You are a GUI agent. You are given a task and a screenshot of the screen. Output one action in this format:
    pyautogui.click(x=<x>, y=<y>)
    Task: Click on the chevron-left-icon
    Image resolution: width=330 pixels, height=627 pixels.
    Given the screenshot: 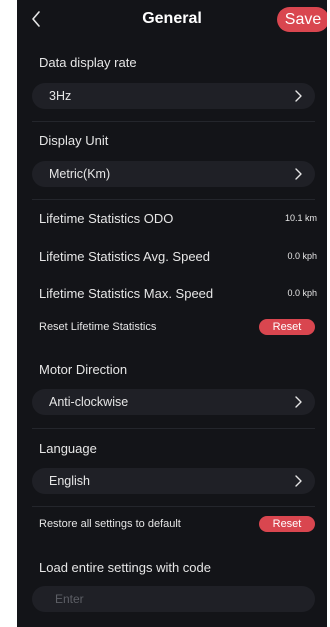 What is the action you would take?
    pyautogui.click(x=36, y=19)
    